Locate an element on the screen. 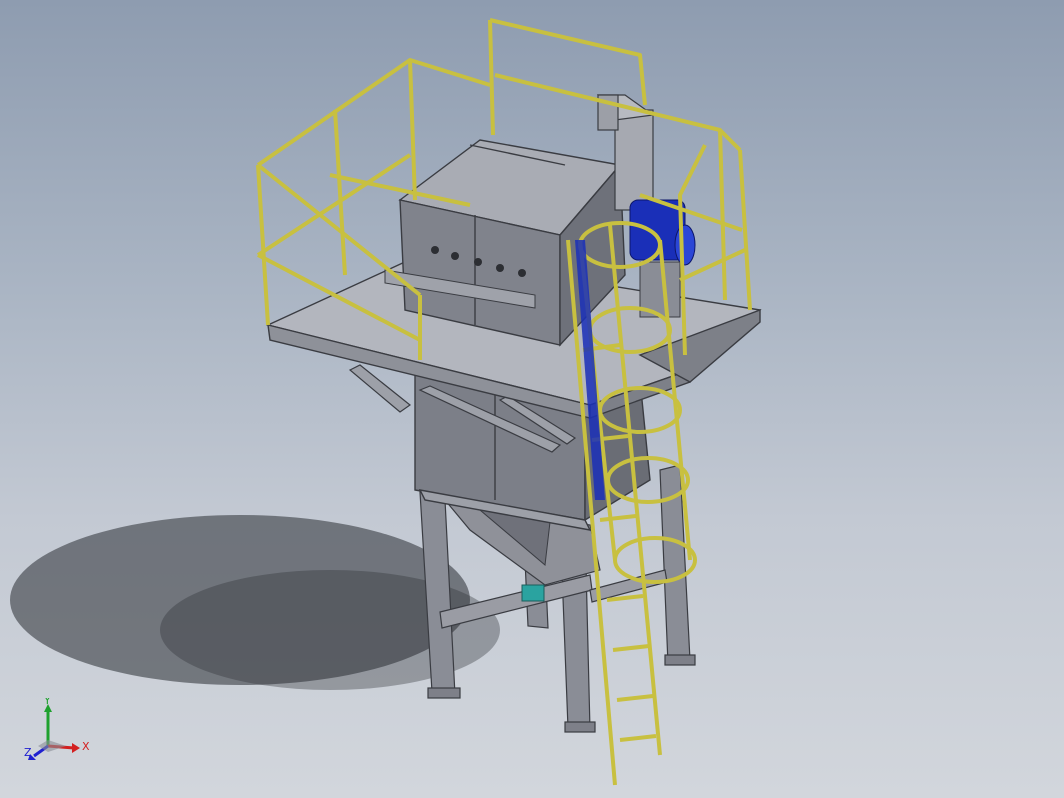 The image size is (1064, 798). triad-z-label: Z is located at coordinates (28, 752).